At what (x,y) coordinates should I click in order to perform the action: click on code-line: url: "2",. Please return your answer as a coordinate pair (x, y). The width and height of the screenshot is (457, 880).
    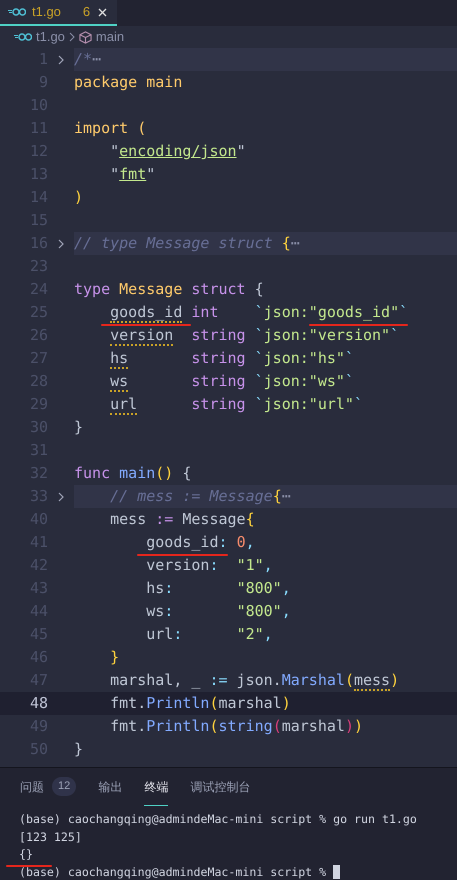
    Looking at the image, I should click on (209, 635).